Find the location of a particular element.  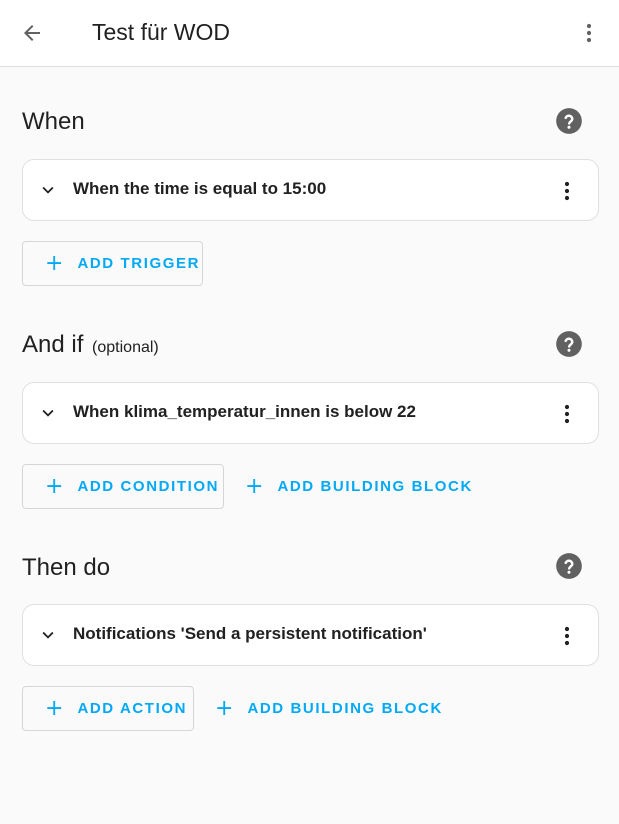

arrow-left-icon is located at coordinates (32, 33).